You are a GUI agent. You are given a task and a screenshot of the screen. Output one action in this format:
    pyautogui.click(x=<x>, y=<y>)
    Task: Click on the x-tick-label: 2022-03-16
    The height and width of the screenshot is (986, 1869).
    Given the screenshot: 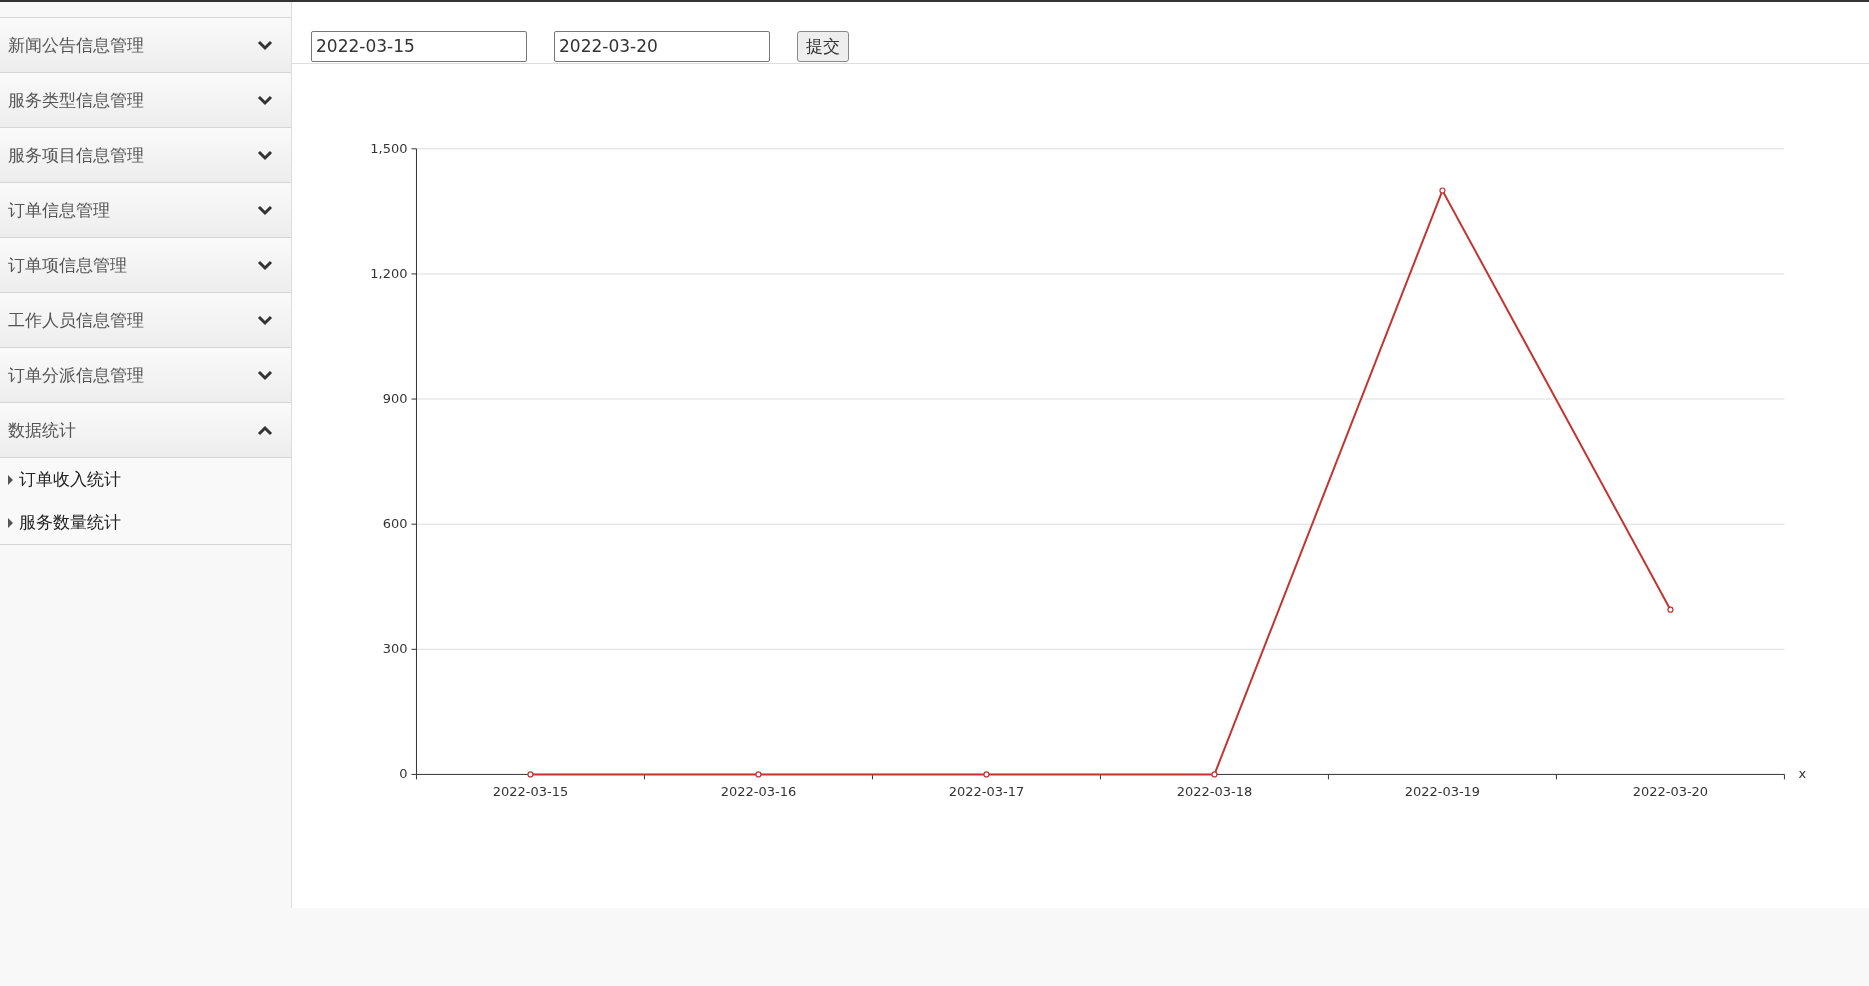 What is the action you would take?
    pyautogui.click(x=758, y=792)
    